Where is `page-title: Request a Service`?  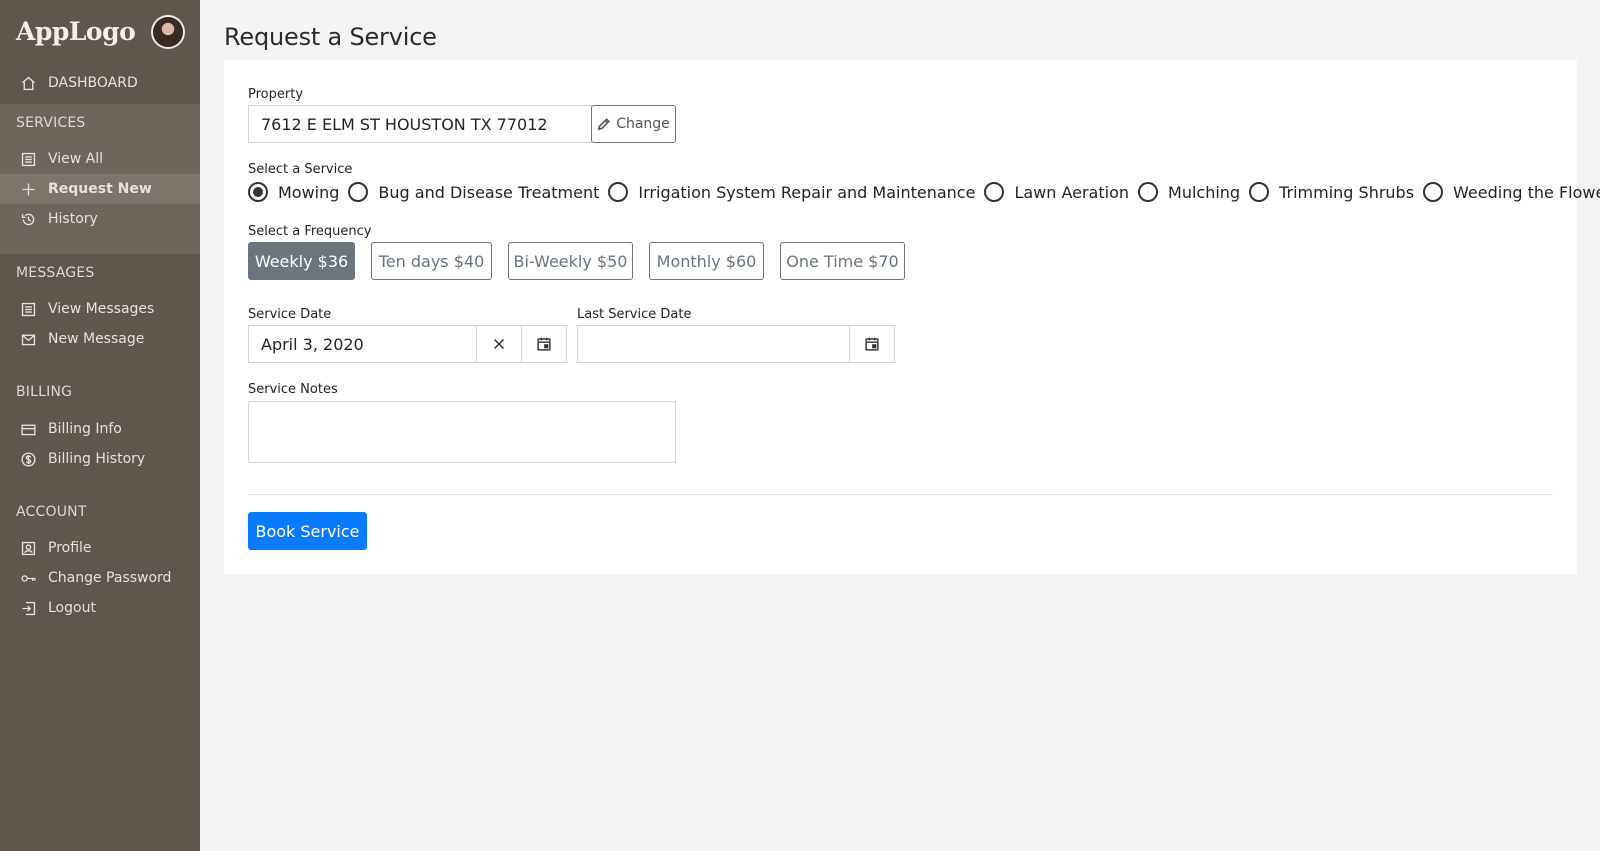 page-title: Request a Service is located at coordinates (330, 37).